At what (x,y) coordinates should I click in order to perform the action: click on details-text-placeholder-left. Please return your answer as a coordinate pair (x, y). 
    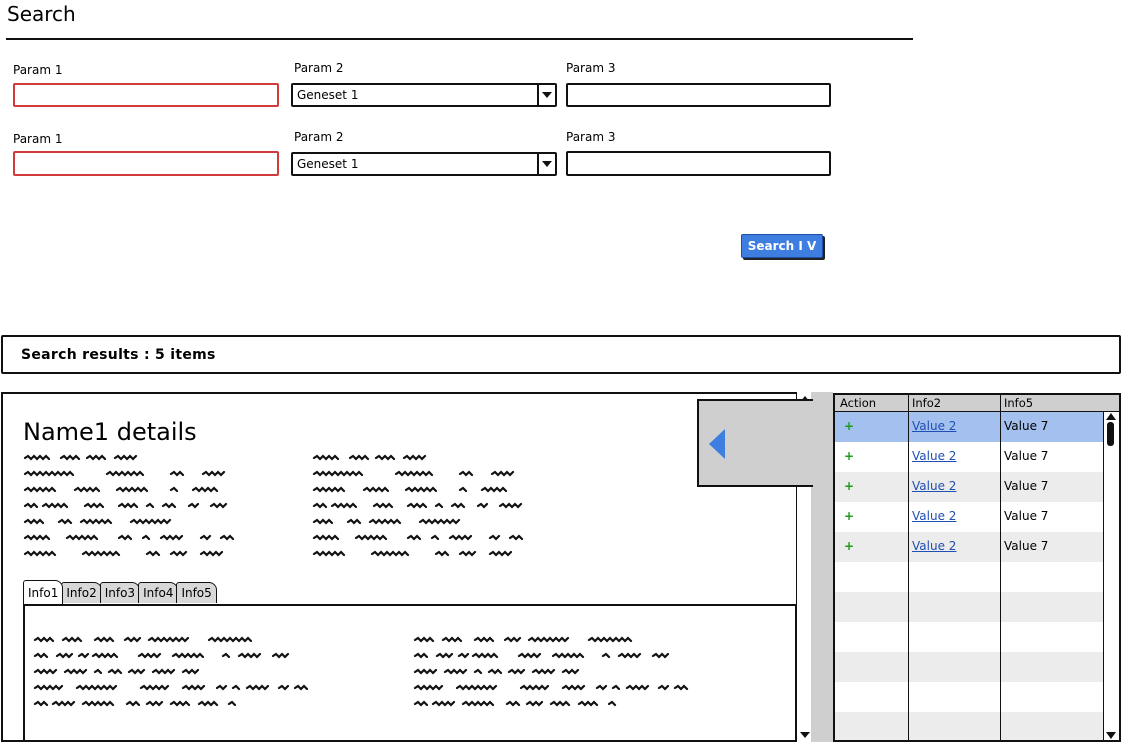
    Looking at the image, I should click on (138, 510).